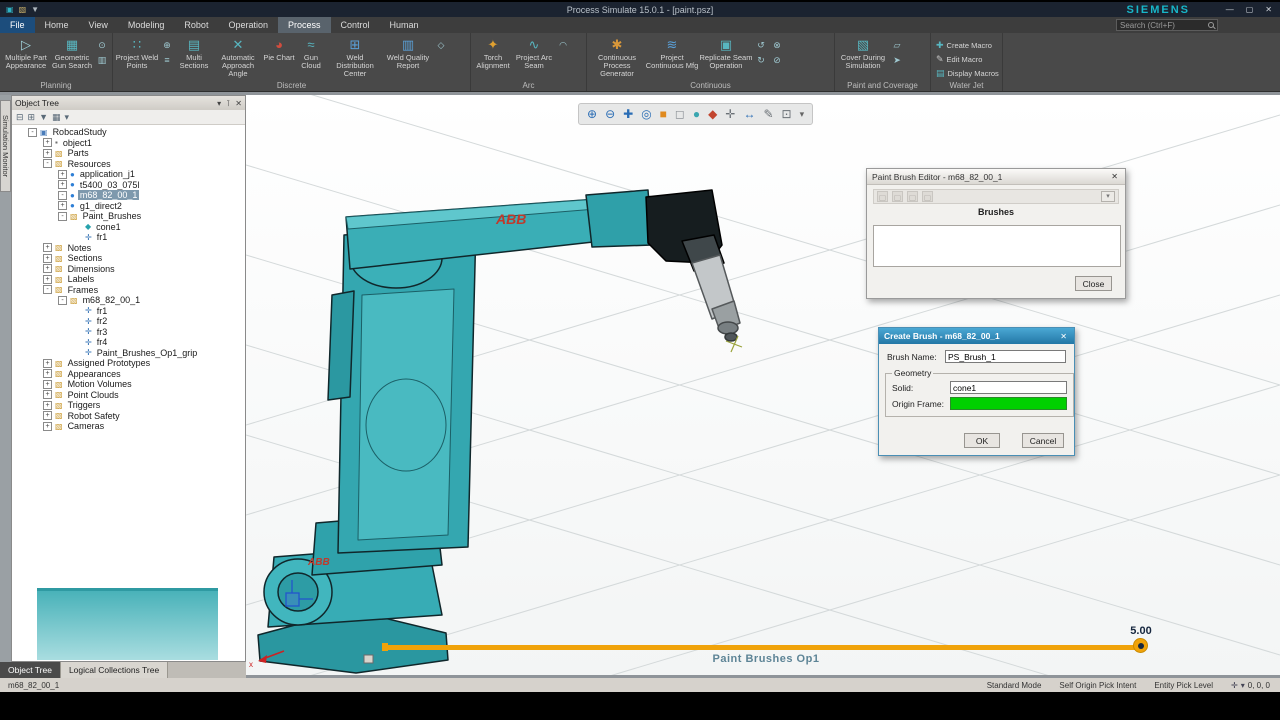  What do you see at coordinates (1230, 9) in the screenshot?
I see `minimize-icon: —` at bounding box center [1230, 9].